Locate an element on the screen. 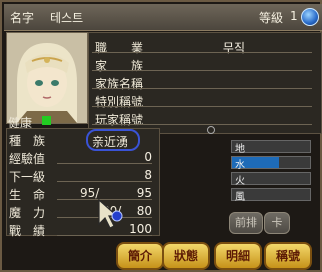 This screenshot has width=322, height=272. player-title-field is located at coordinates (202, 117).